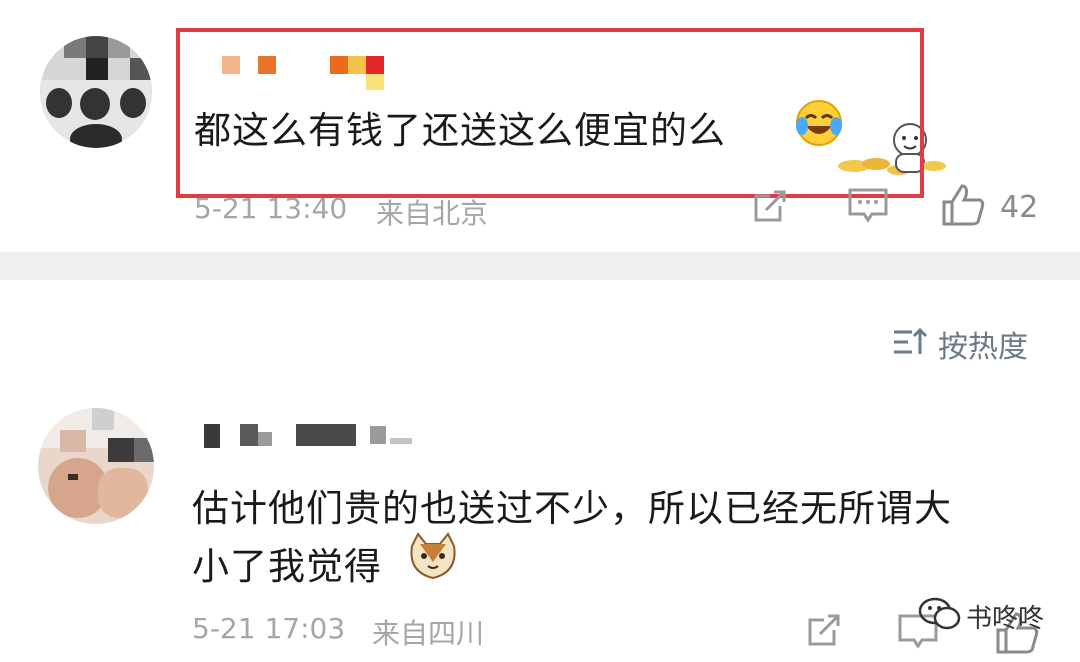 This screenshot has height=662, width=1080. What do you see at coordinates (868, 206) in the screenshot?
I see `comment-icon` at bounding box center [868, 206].